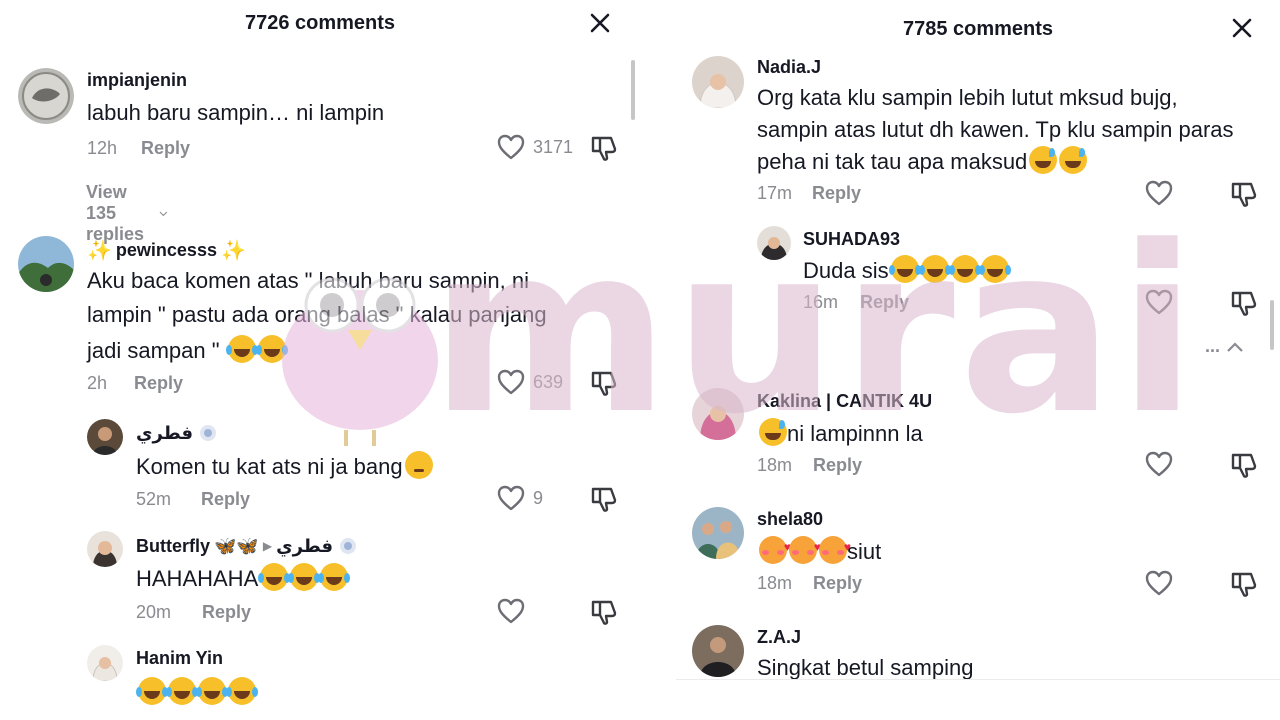 The image size is (1280, 720). Describe the element at coordinates (97, 383) in the screenshot. I see `comment-time: 2h` at that location.